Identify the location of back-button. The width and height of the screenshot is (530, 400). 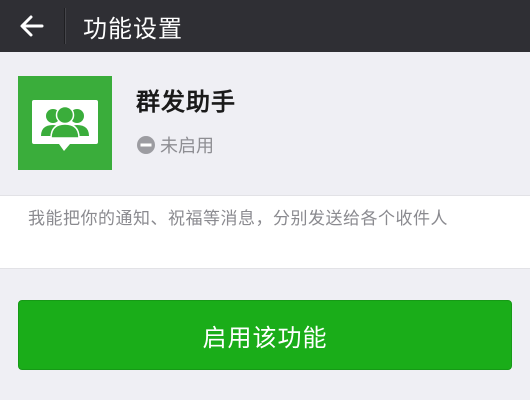
(32, 26).